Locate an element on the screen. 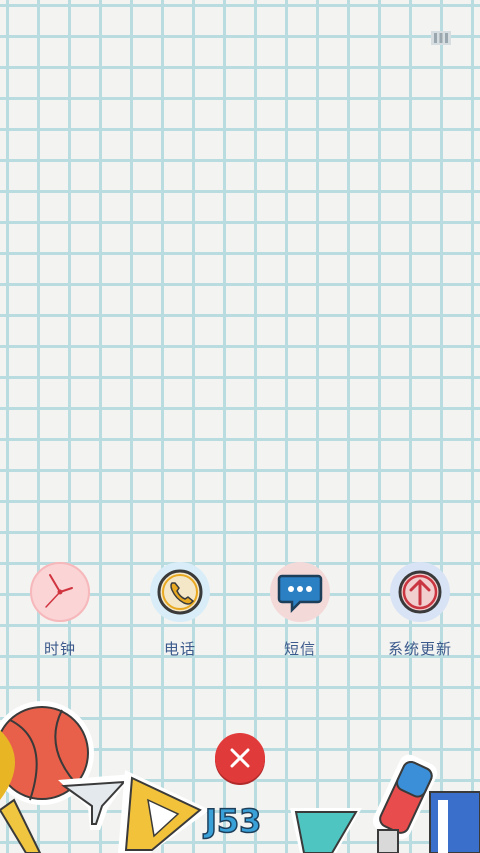 The image size is (480, 853). app-label: 短信 is located at coordinates (299, 649).